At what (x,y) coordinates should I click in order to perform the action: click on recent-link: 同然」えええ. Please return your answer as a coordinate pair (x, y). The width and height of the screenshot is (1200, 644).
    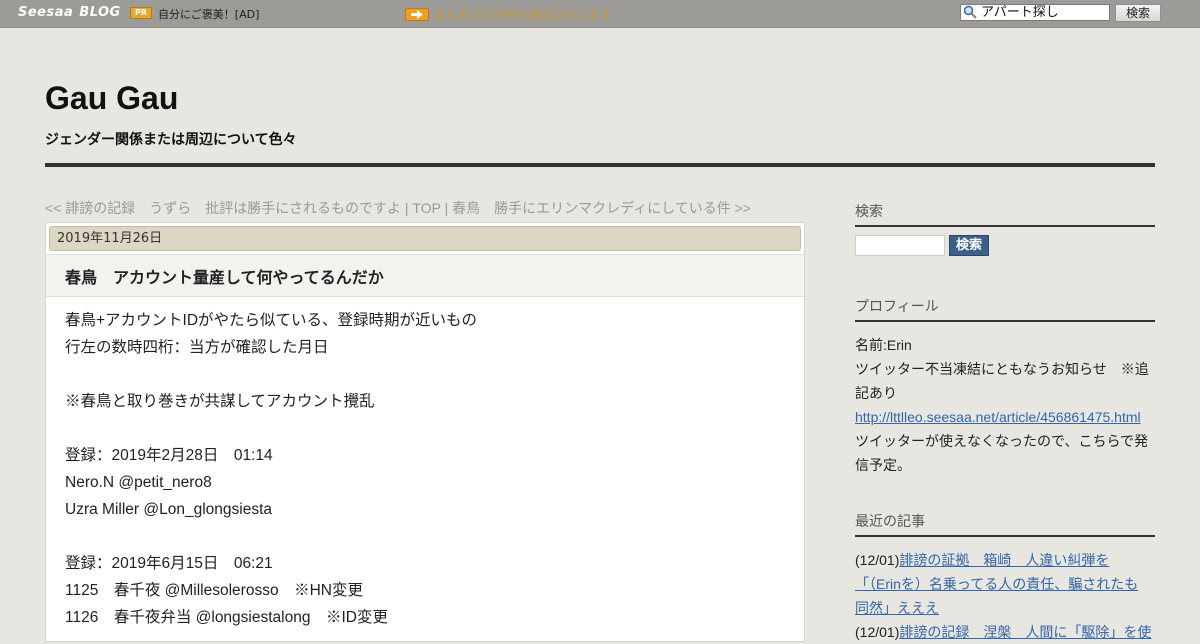
    Looking at the image, I should click on (897, 608).